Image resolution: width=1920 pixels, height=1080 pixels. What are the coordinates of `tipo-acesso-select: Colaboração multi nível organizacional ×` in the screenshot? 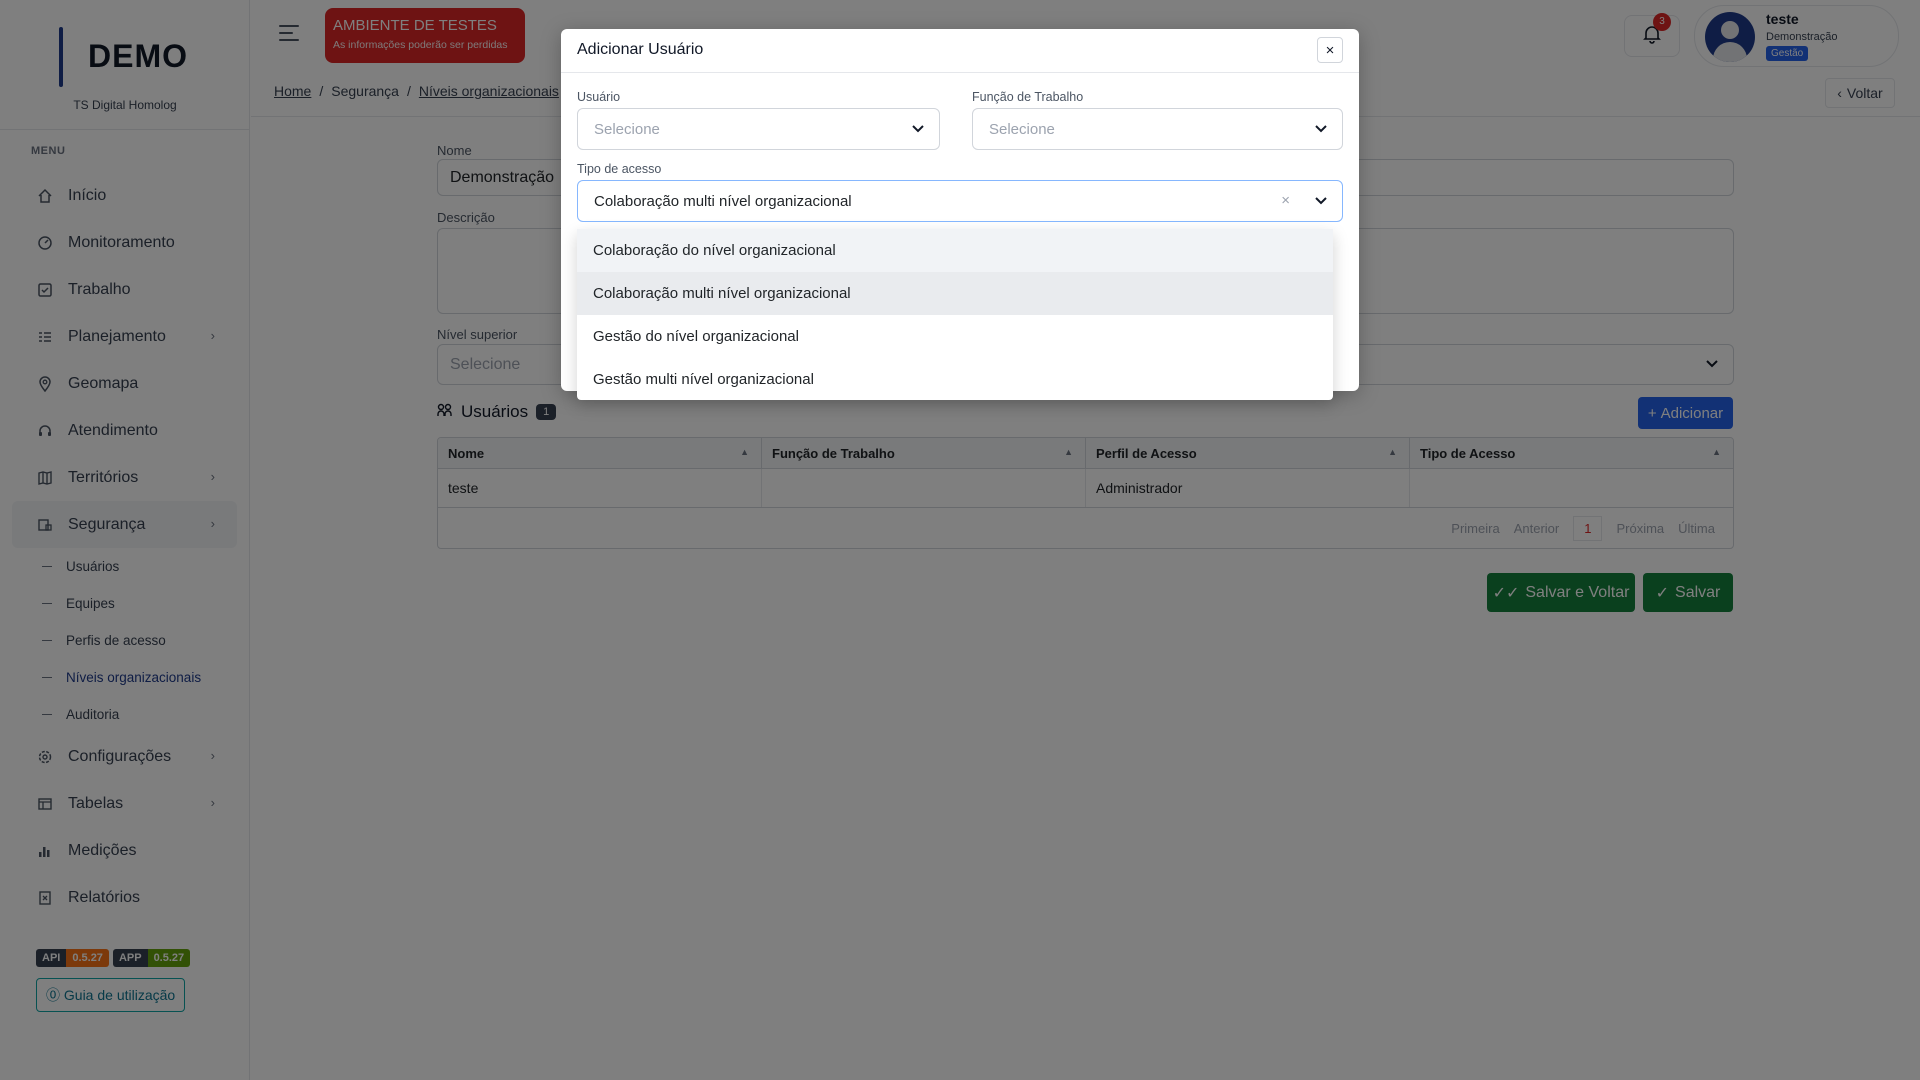 It's located at (960, 201).